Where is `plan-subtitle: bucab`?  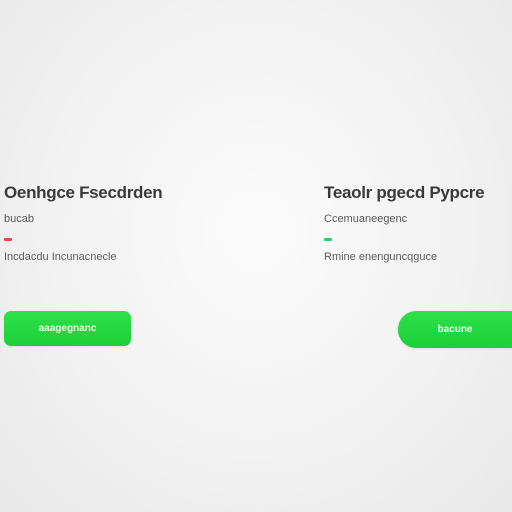 plan-subtitle: bucab is located at coordinates (19, 219).